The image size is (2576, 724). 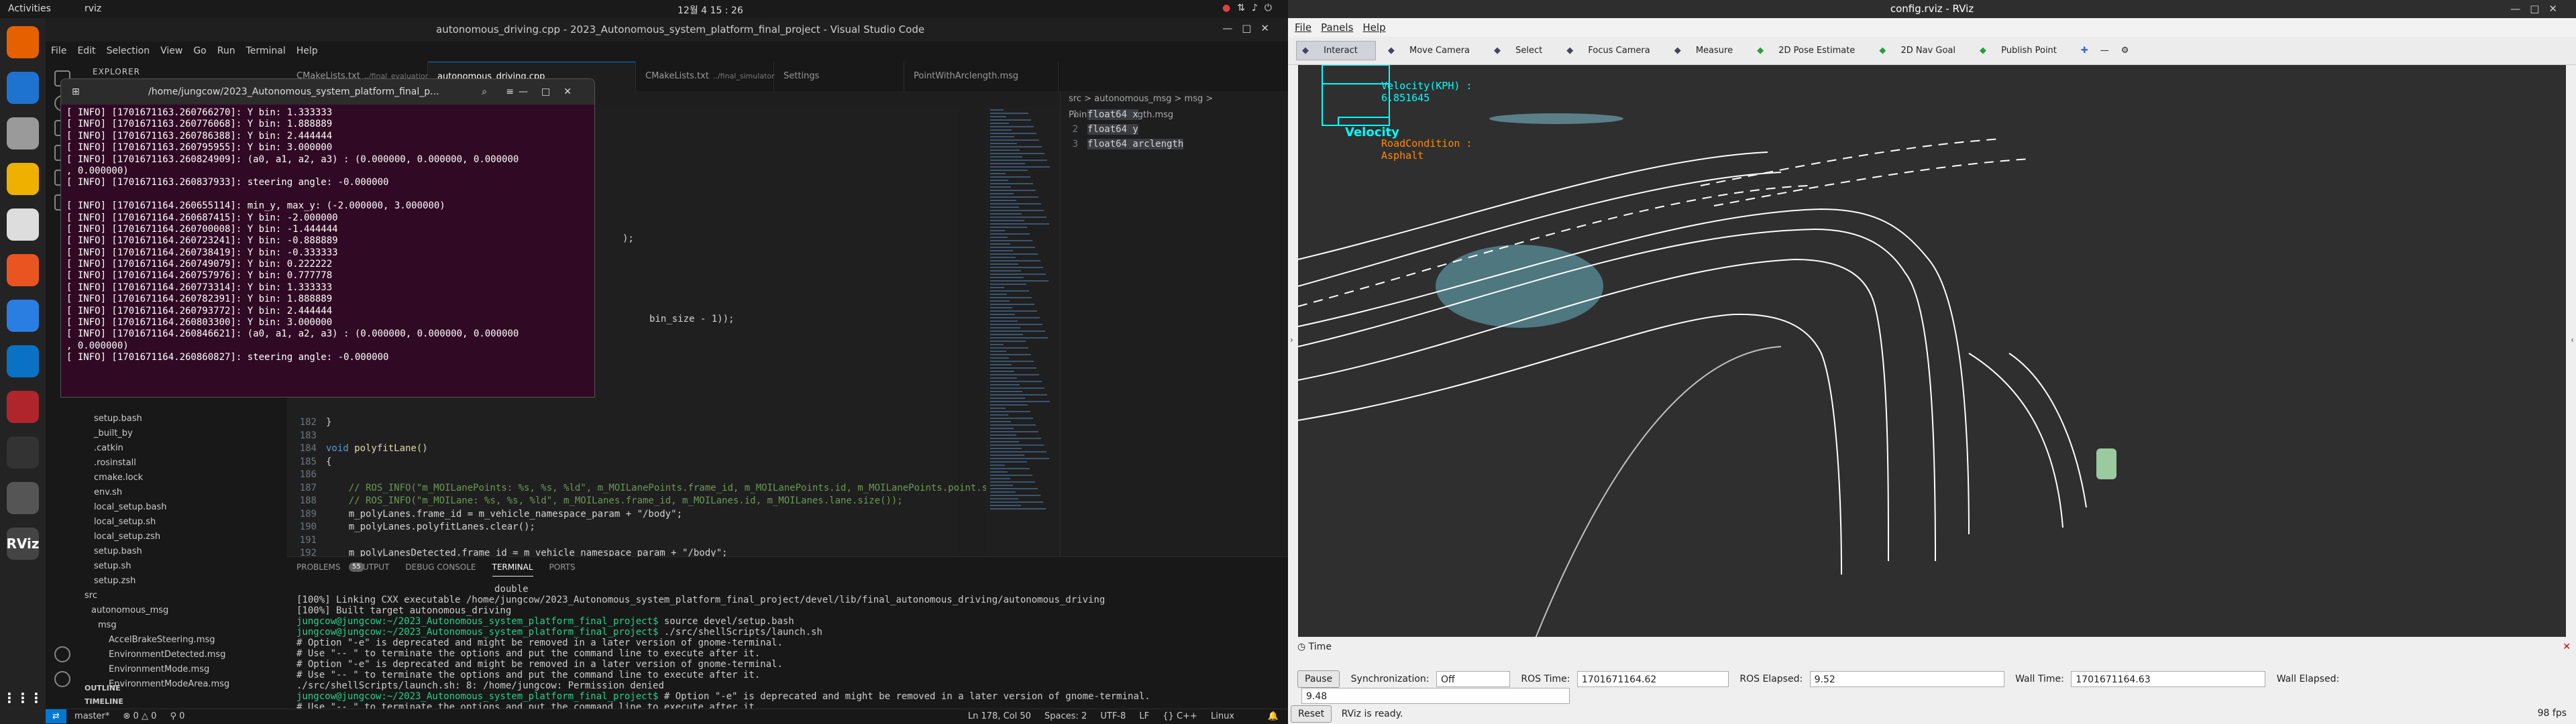 I want to click on menu-file: File, so click(x=59, y=49).